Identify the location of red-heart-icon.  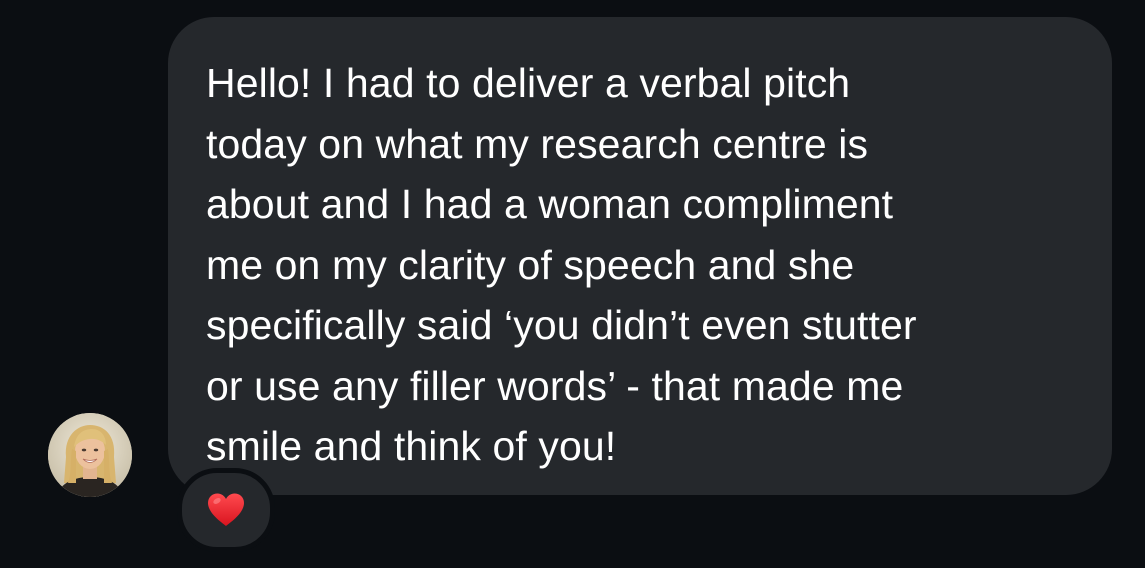
(226, 509).